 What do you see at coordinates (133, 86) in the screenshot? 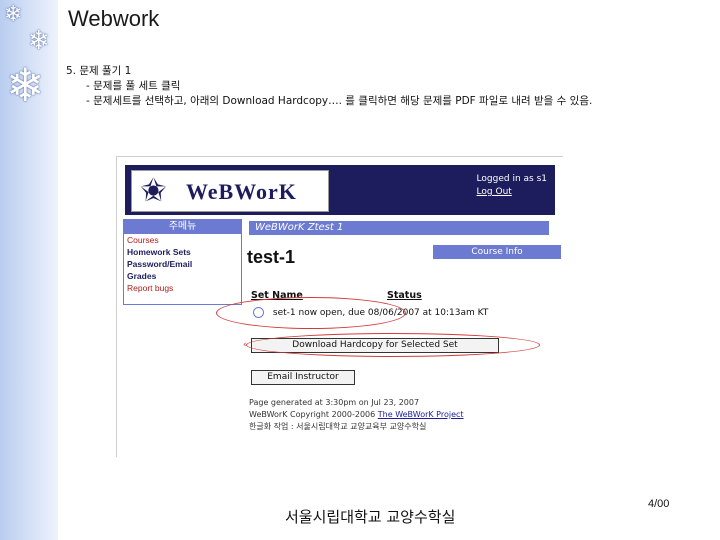
I see `bullet-sub-1: - 문제를 풀 세트 클릭` at bounding box center [133, 86].